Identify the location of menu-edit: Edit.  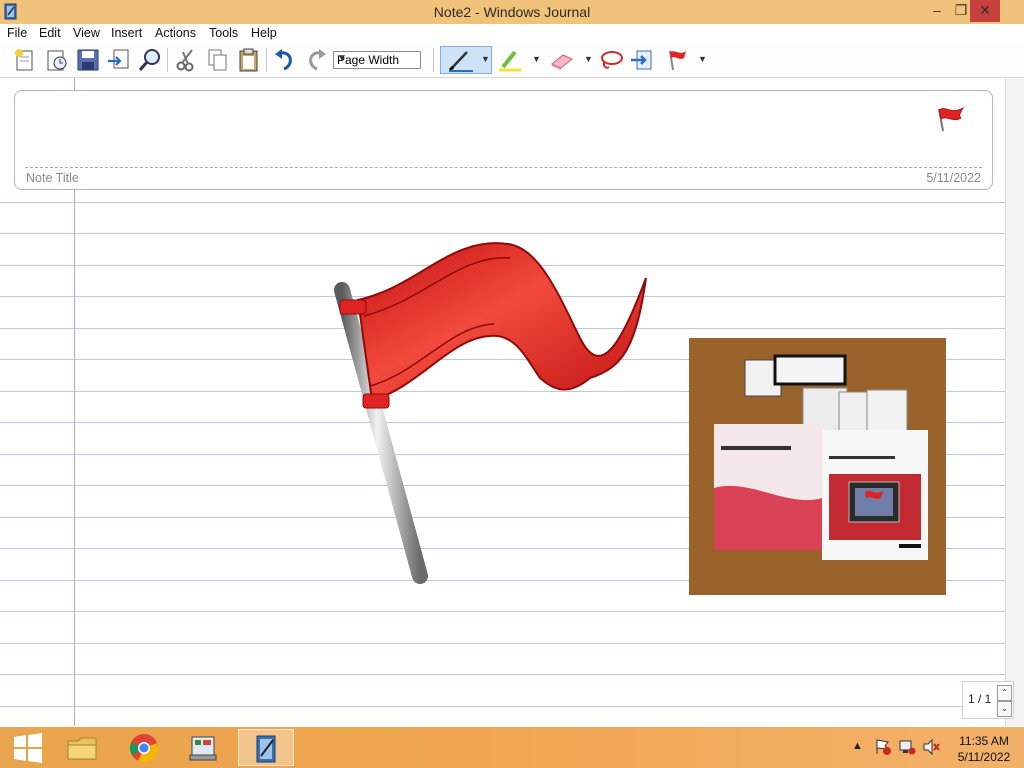
(50, 33).